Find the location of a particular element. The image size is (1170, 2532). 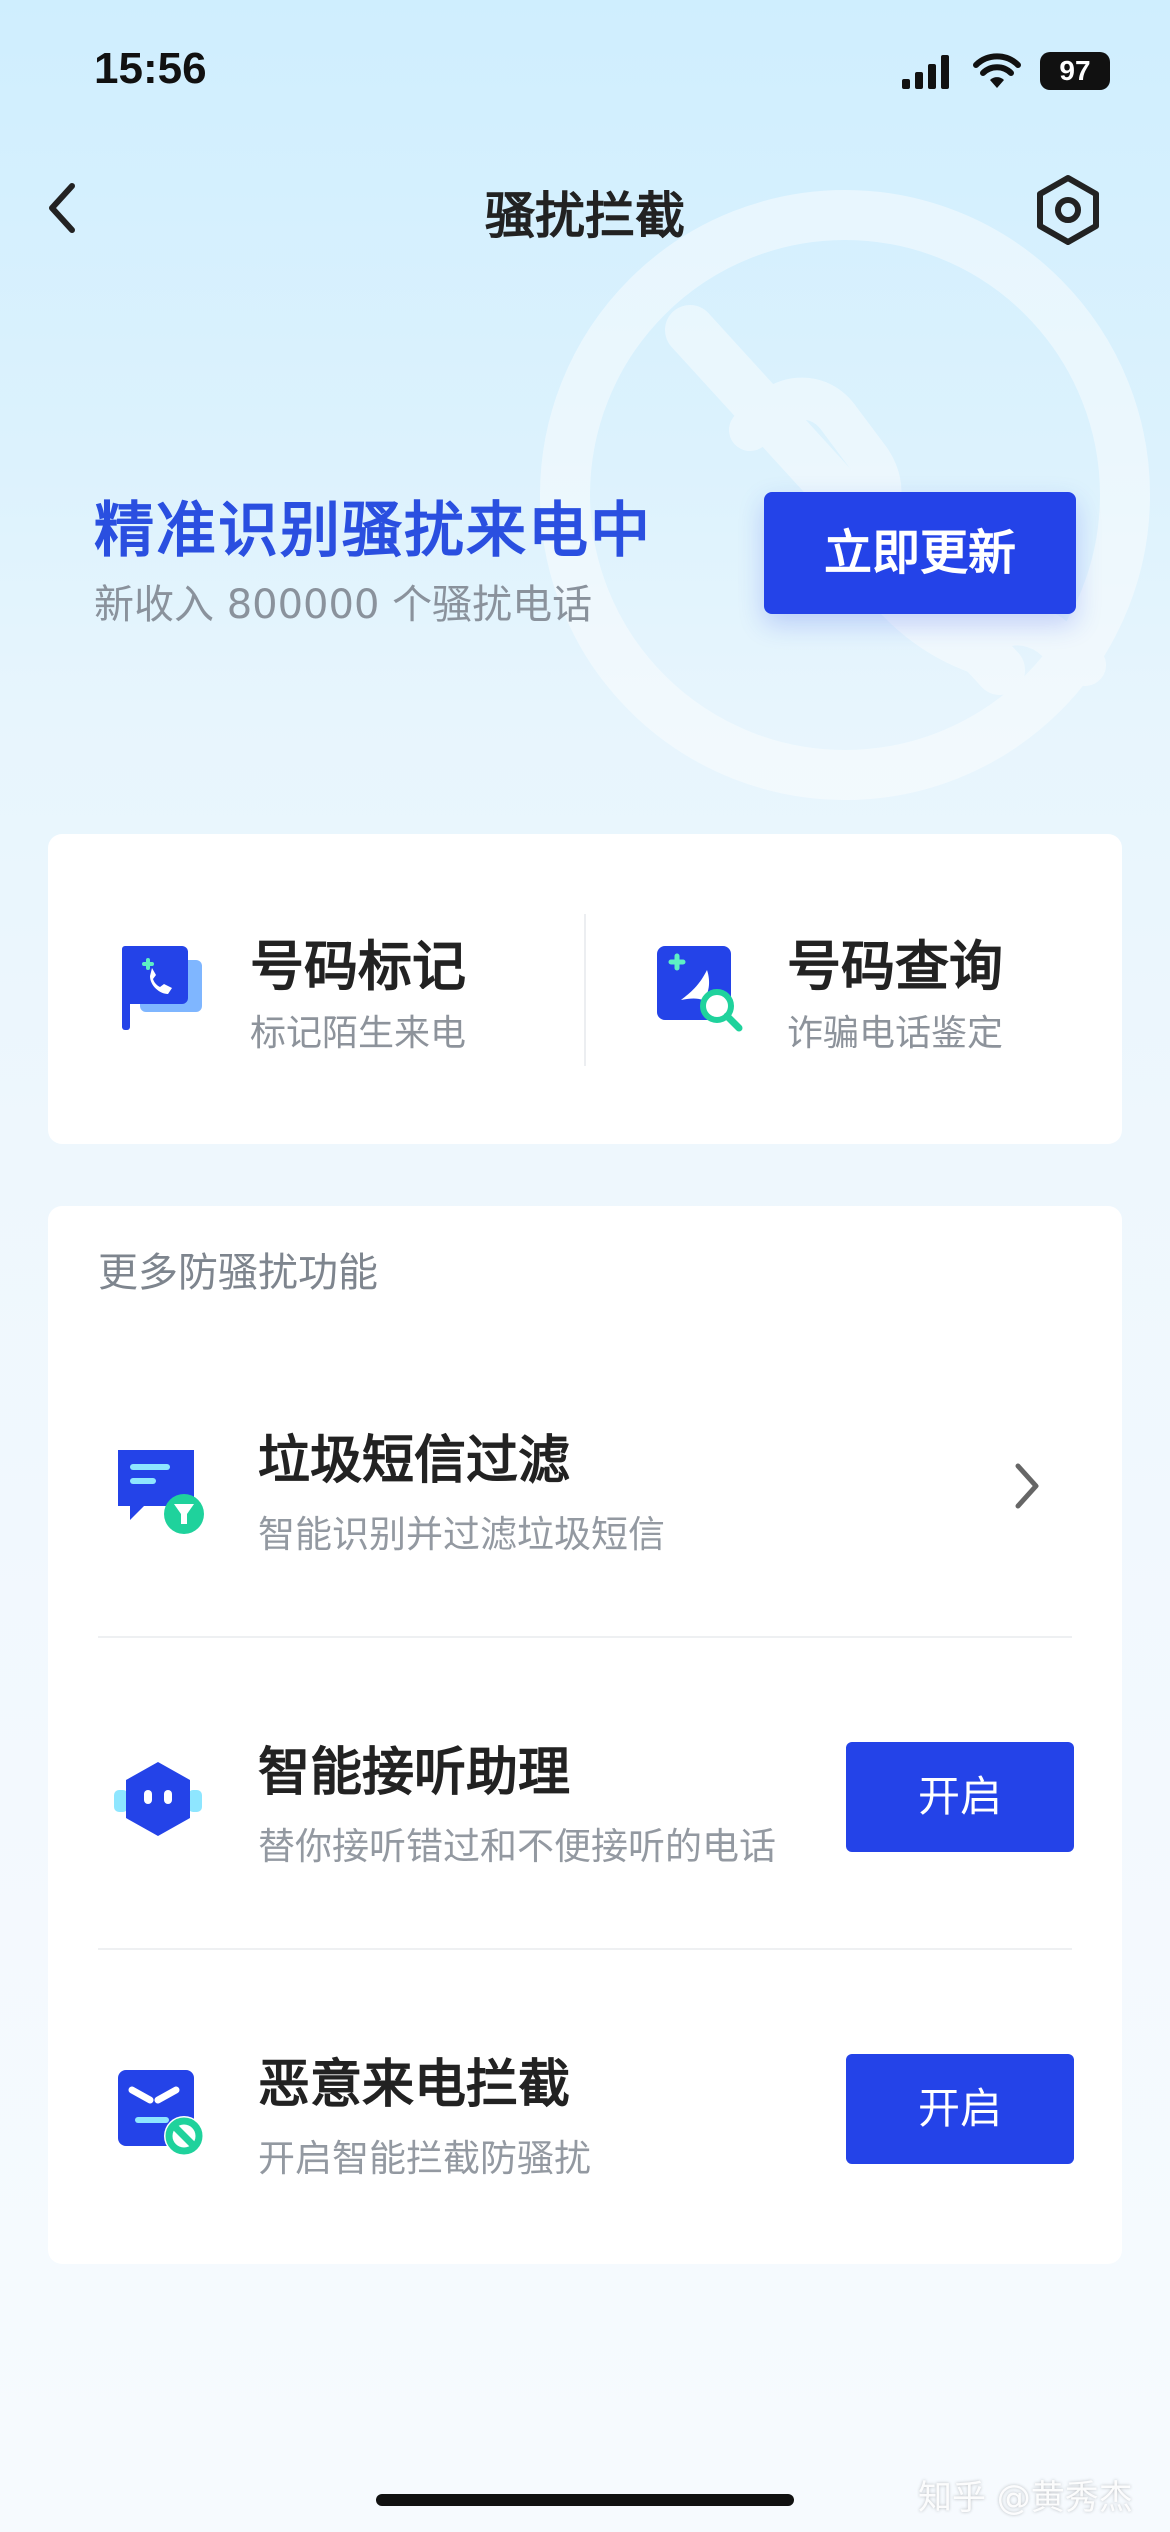

status-time: 15:56 is located at coordinates (150, 68).